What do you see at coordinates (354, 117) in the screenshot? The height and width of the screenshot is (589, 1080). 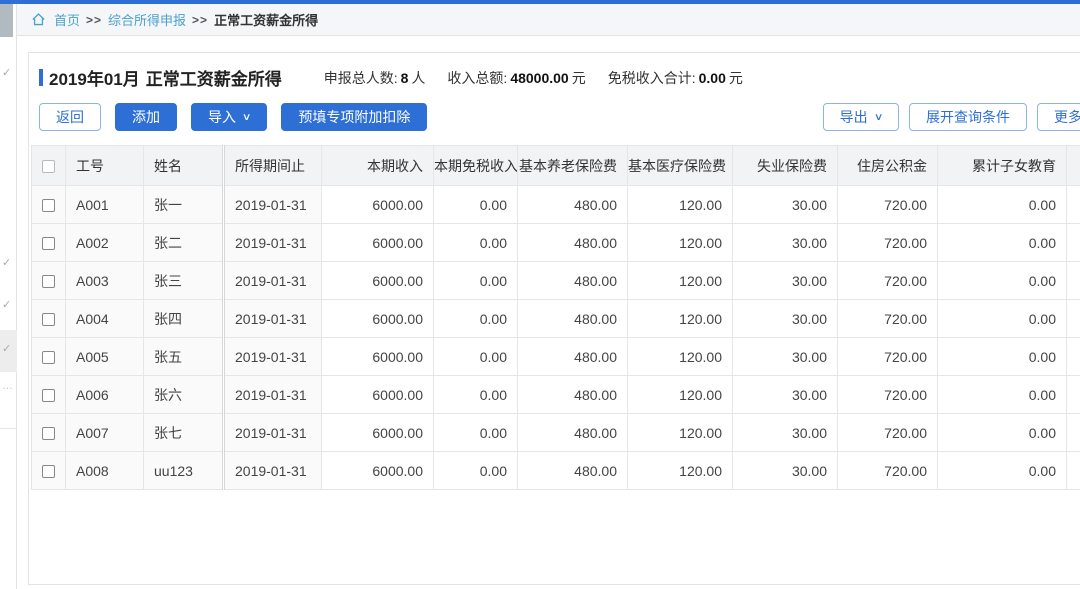 I see `prefill-special-deduction-button: 预填专项附加扣除` at bounding box center [354, 117].